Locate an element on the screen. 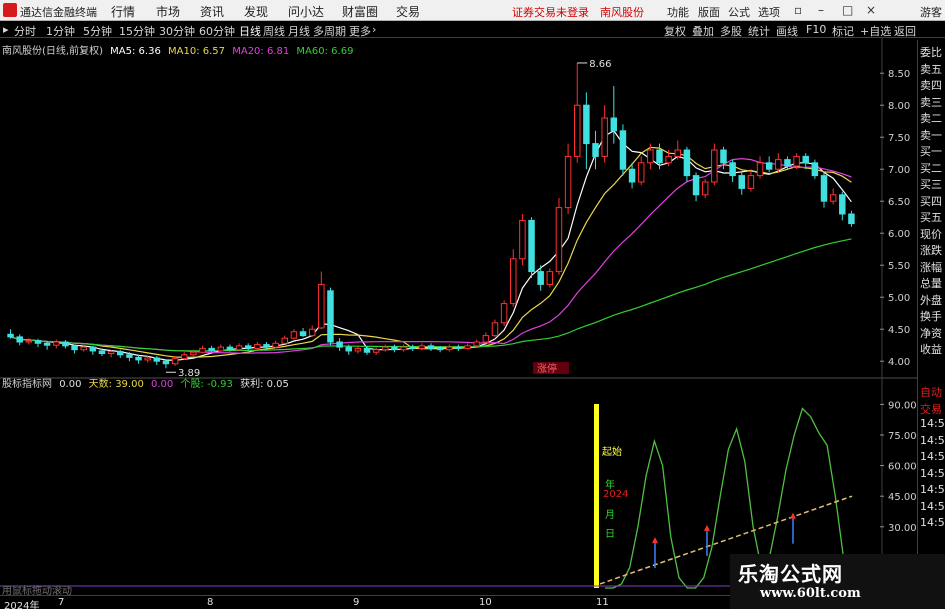 This screenshot has width=945, height=609. tab-more: 更多 is located at coordinates (360, 31).